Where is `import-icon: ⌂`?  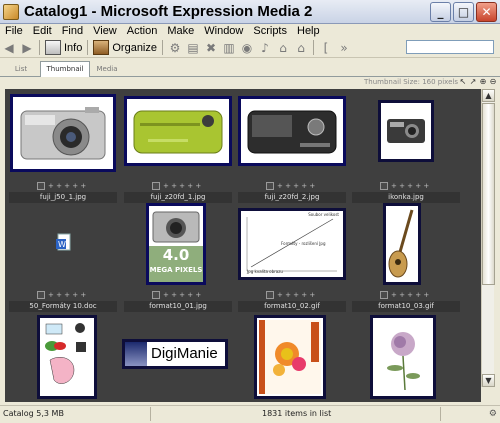 import-icon: ⌂ is located at coordinates (301, 48).